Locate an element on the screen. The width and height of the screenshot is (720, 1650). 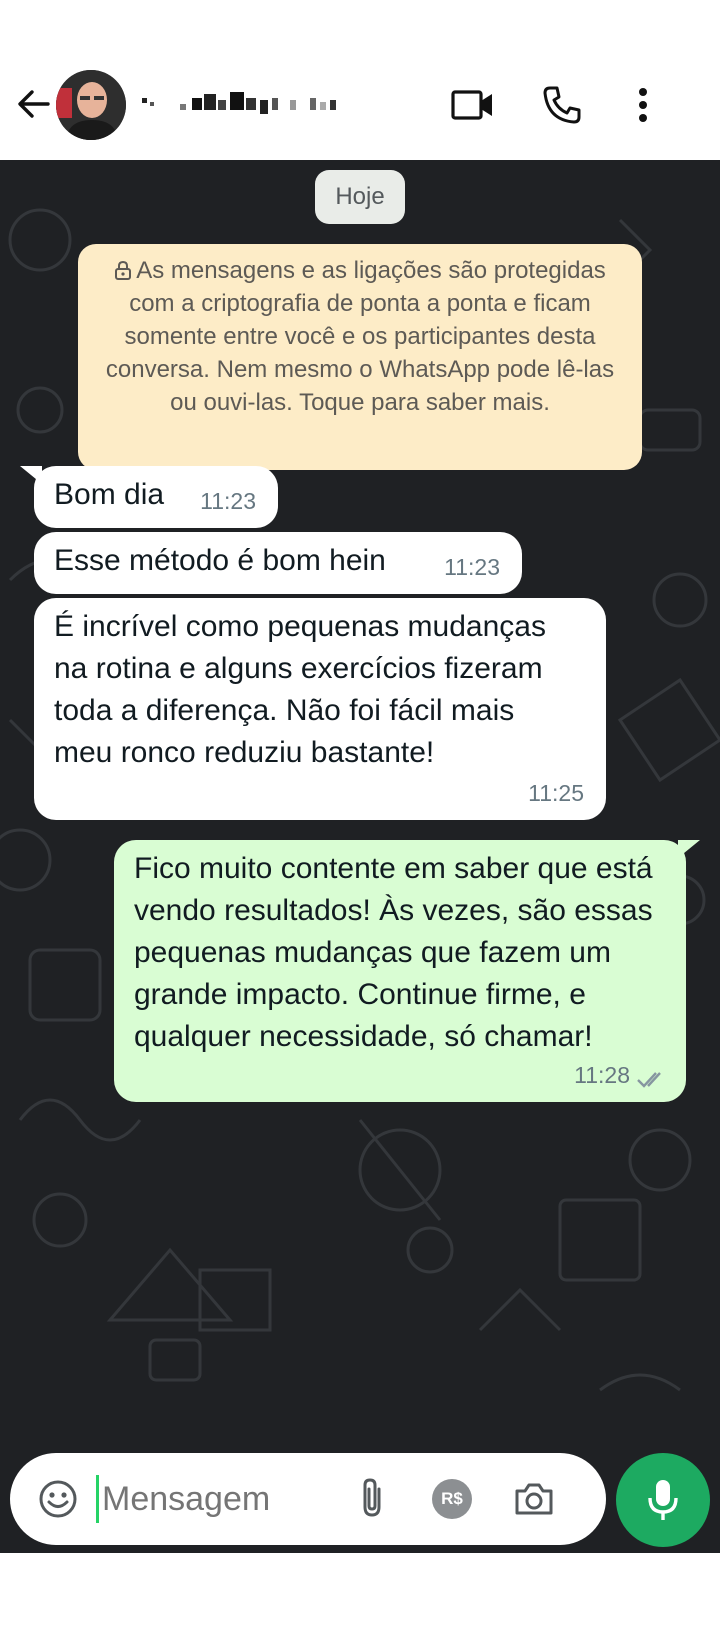
video-call-button is located at coordinates (473, 105).